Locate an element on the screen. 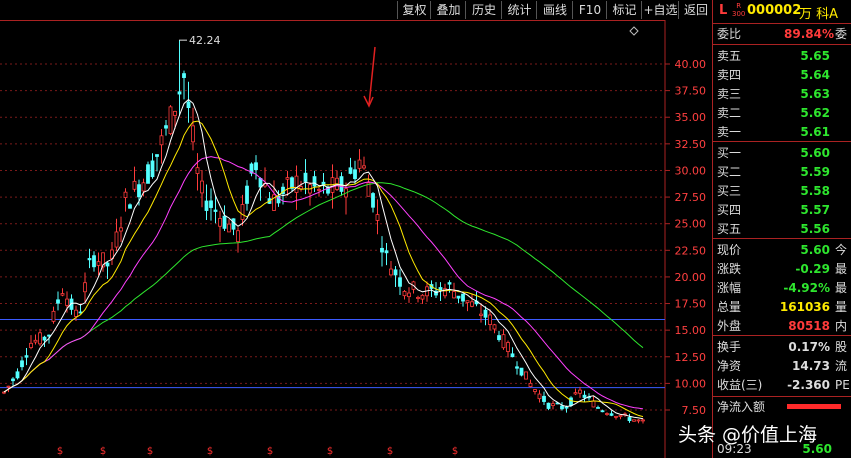  row-value: 5.65 is located at coordinates (815, 56).